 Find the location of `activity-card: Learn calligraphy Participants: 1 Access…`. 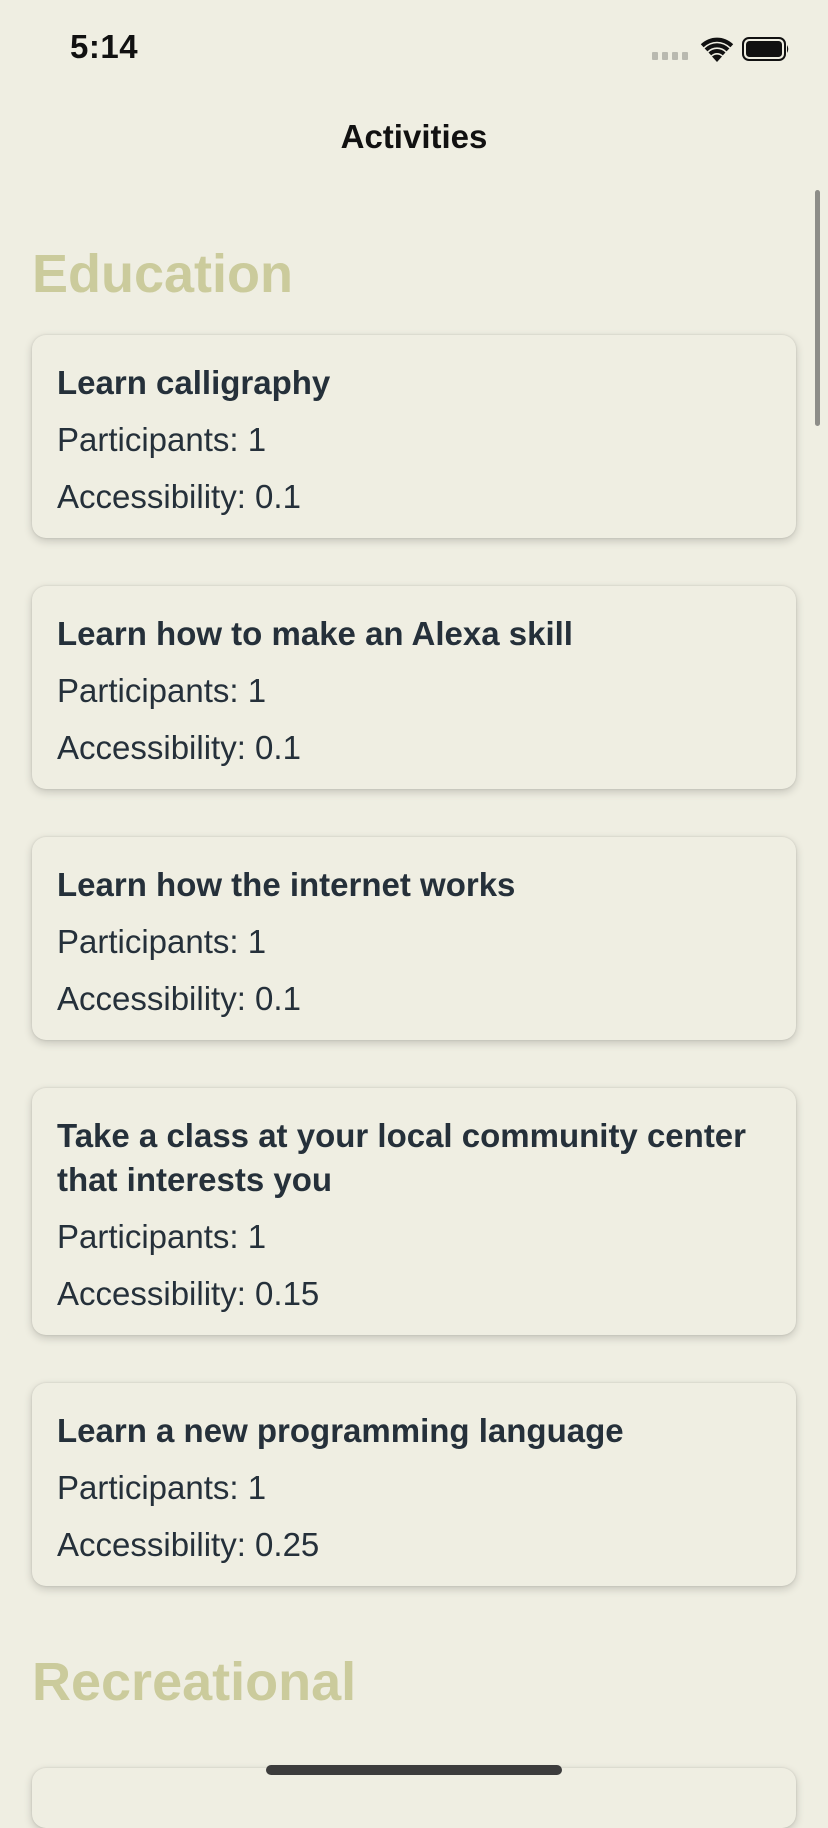

activity-card: Learn calligraphy Participants: 1 Access… is located at coordinates (414, 436).